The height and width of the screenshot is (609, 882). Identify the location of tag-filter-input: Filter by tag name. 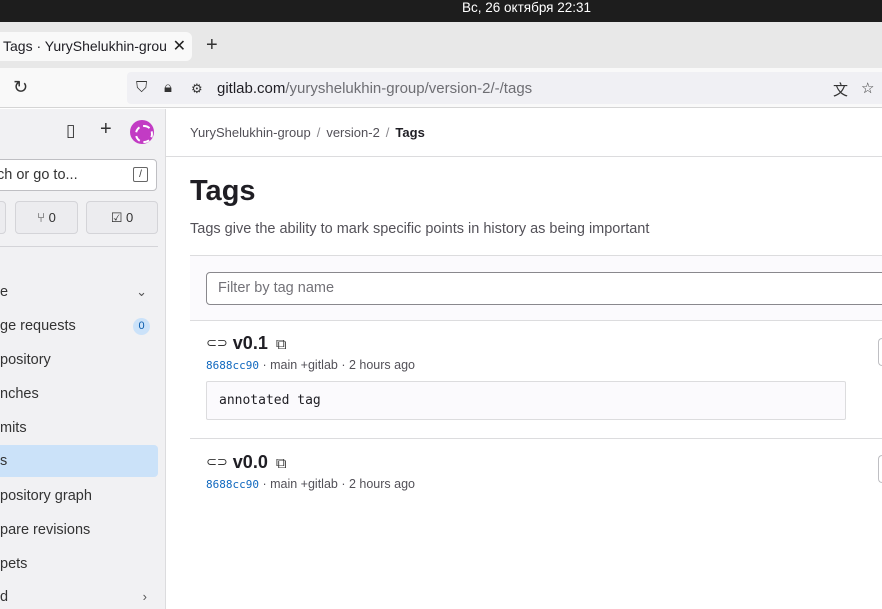
(544, 288).